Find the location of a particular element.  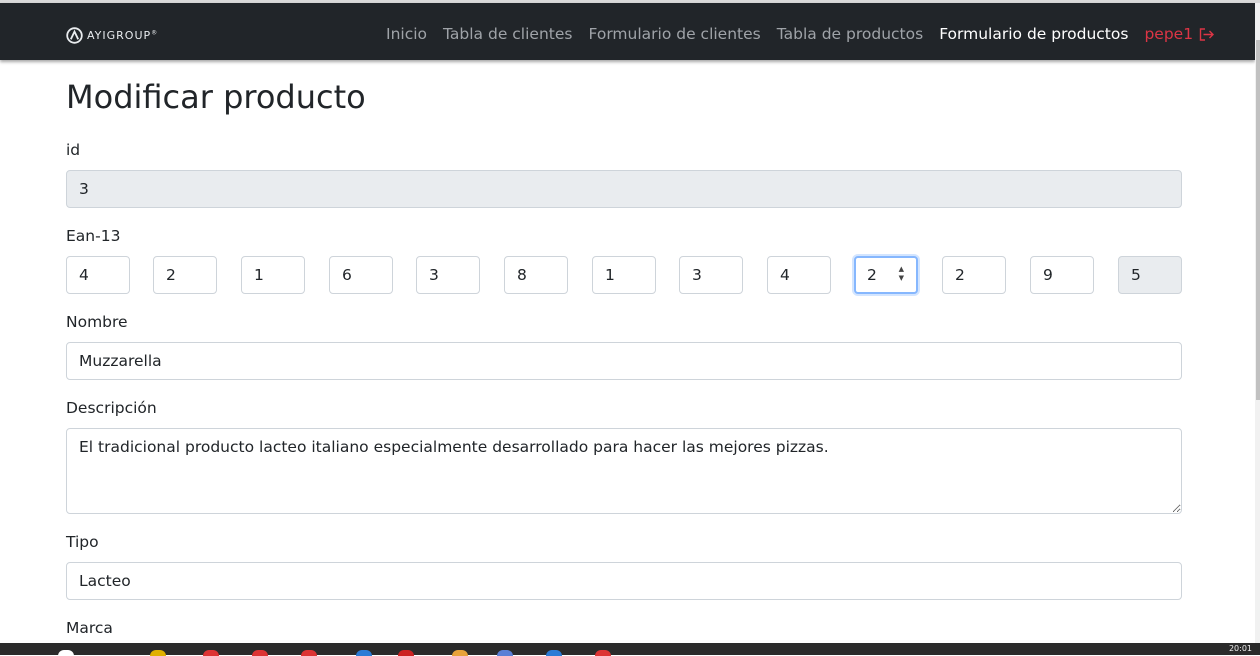

brand-name: AYIGROUP® is located at coordinates (123, 35).